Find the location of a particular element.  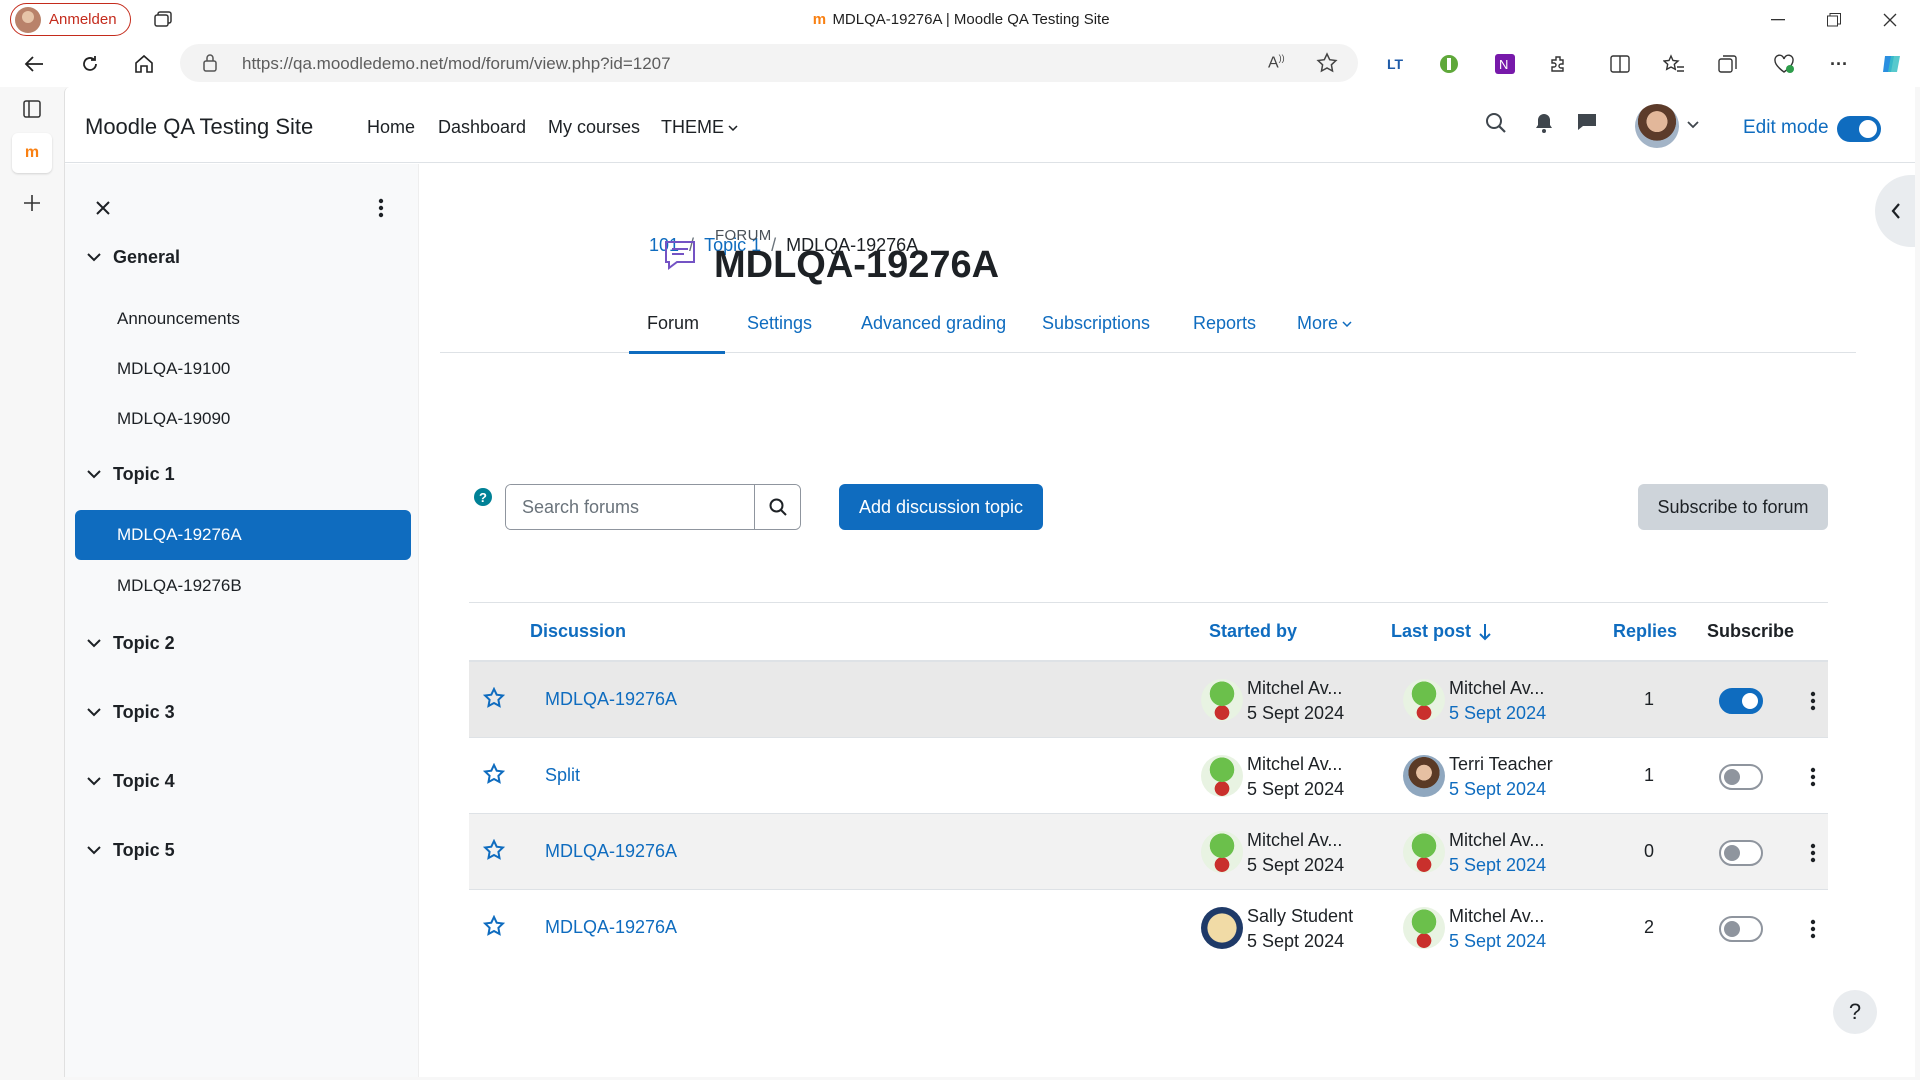

collections-icon is located at coordinates (1728, 64).